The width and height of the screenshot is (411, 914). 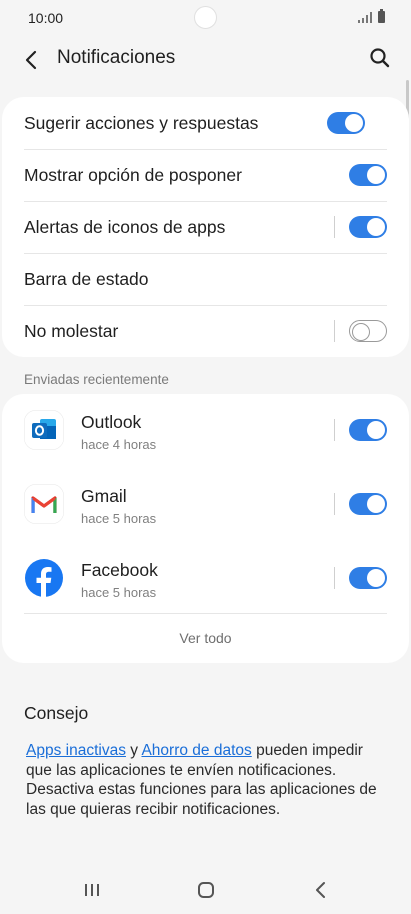 What do you see at coordinates (205, 638) in the screenshot?
I see `see-all-button: Ver todo` at bounding box center [205, 638].